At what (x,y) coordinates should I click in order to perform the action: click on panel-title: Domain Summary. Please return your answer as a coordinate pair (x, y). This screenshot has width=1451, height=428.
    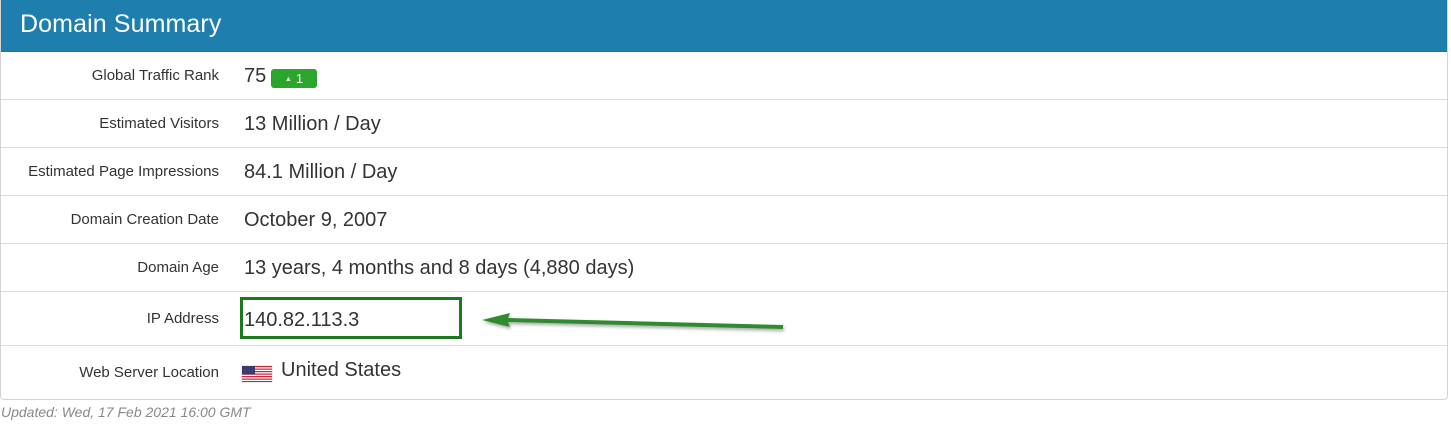
    Looking at the image, I should click on (121, 24).